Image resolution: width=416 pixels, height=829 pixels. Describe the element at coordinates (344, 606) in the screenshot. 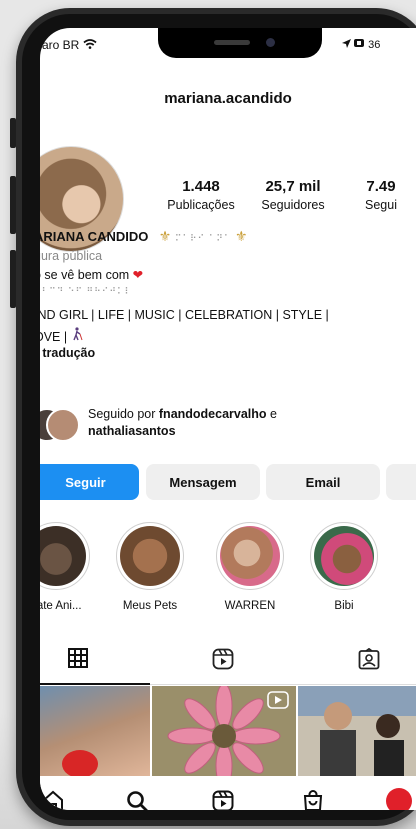

I see `highlight-label: Bibi` at that location.